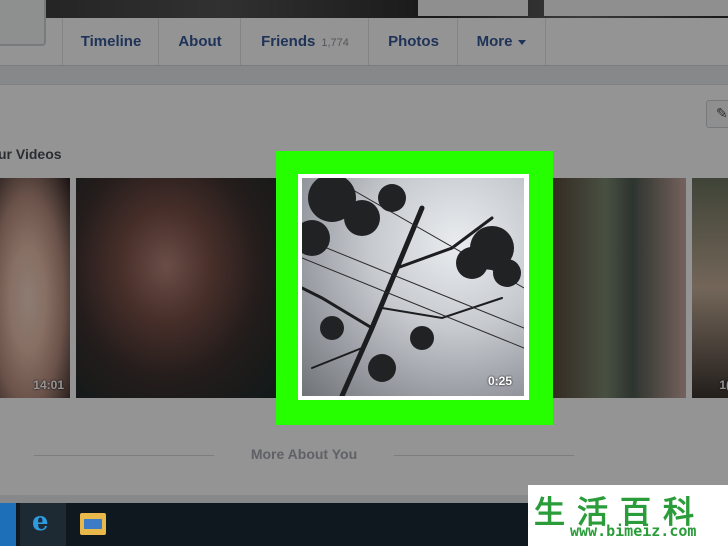 Image resolution: width=728 pixels, height=546 pixels. Describe the element at coordinates (499, 381) in the screenshot. I see `video-duration: 0:25` at that location.